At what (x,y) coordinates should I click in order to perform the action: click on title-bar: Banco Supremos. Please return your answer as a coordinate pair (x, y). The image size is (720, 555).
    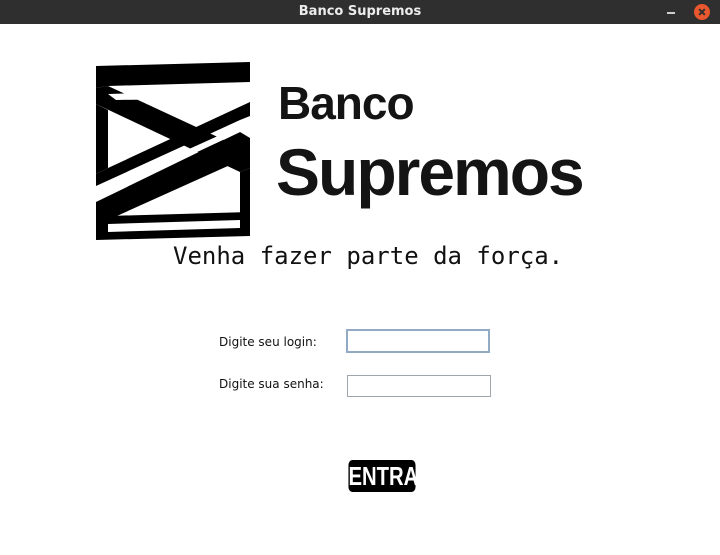
    Looking at the image, I should click on (360, 12).